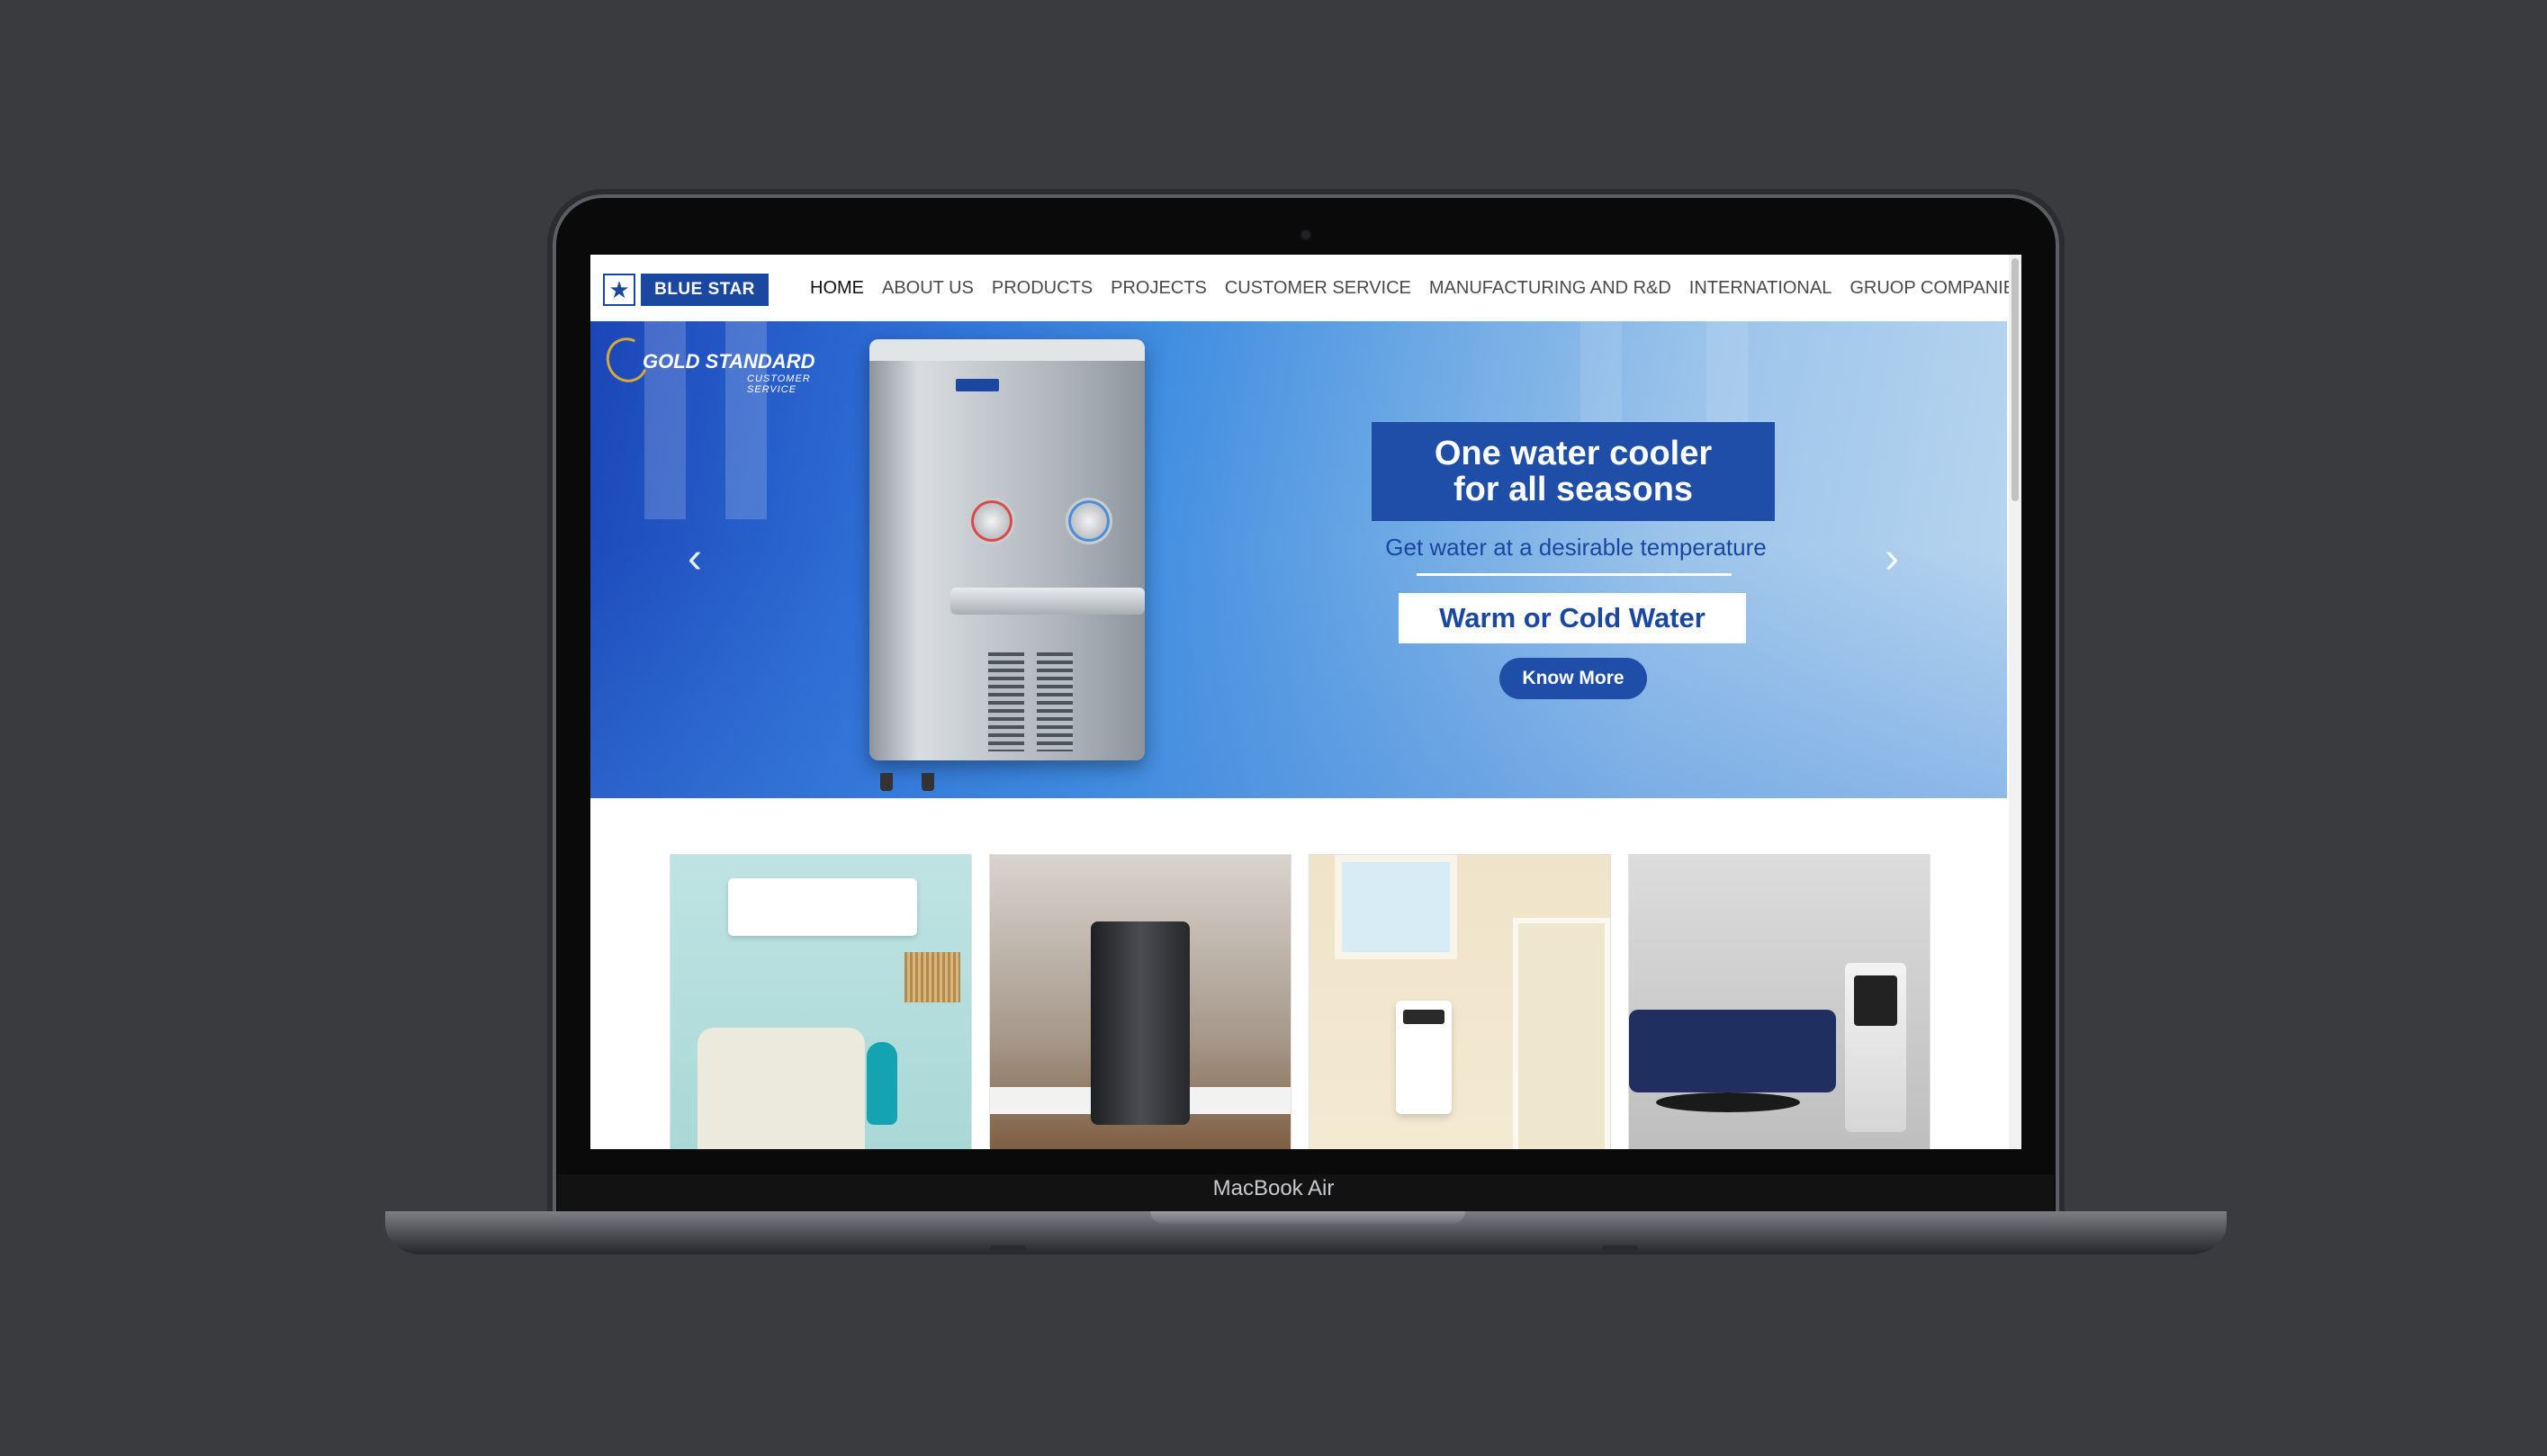  What do you see at coordinates (1573, 618) in the screenshot?
I see `hero-subheadline: Warm or Cold Water` at bounding box center [1573, 618].